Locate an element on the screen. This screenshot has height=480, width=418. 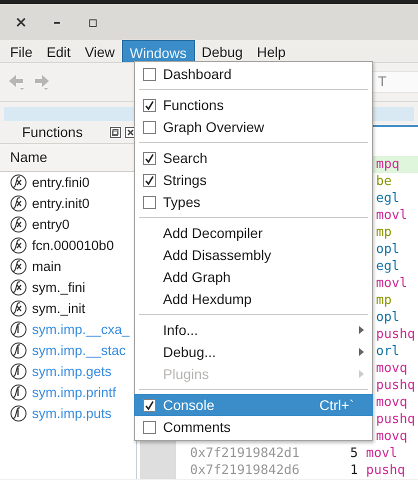
mnemonic: be is located at coordinates (384, 181).